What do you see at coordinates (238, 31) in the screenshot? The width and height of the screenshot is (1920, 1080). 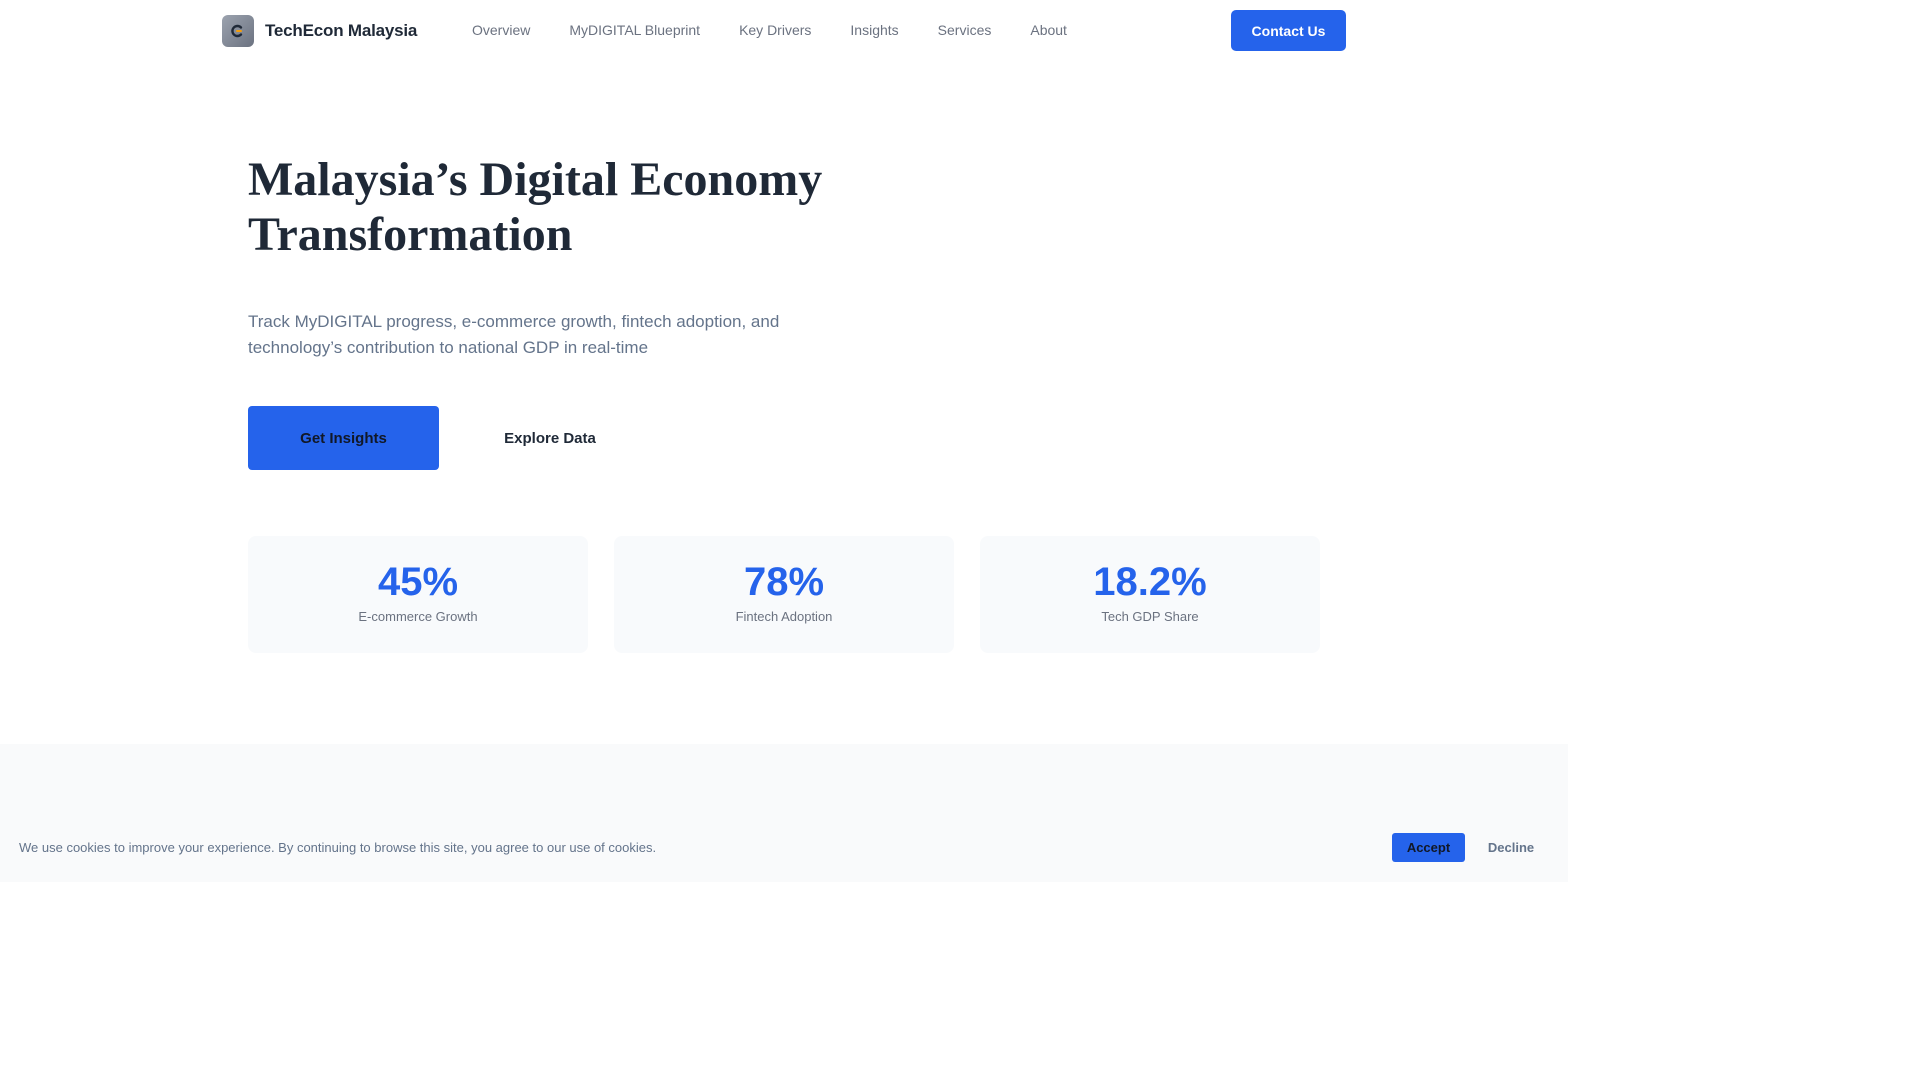 I see `techecon-logo-icon` at bounding box center [238, 31].